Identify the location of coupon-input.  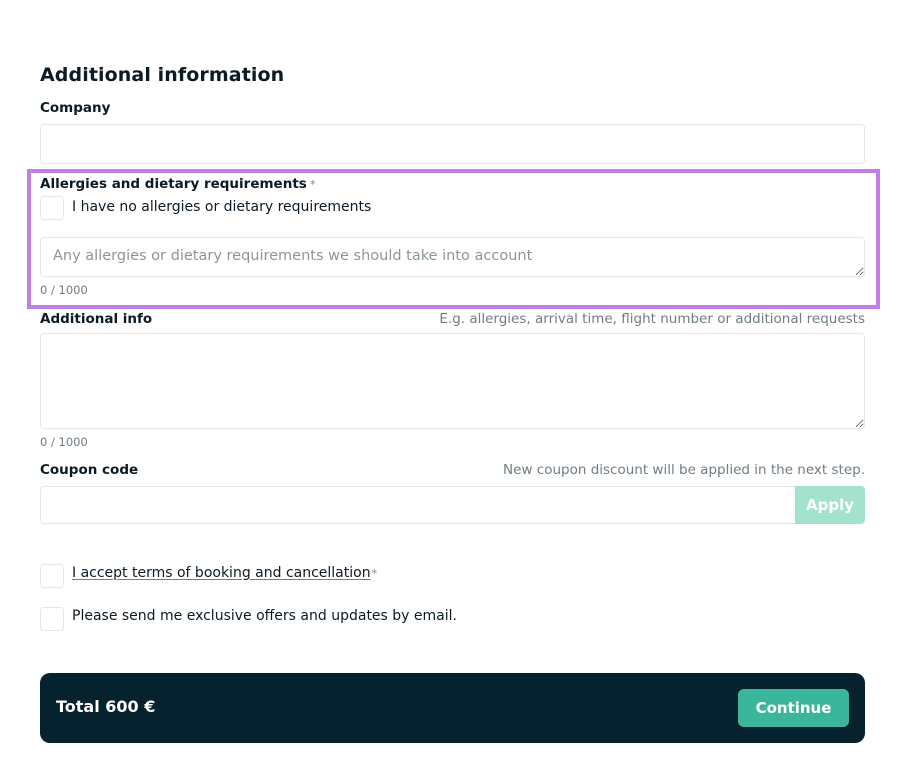
(418, 505).